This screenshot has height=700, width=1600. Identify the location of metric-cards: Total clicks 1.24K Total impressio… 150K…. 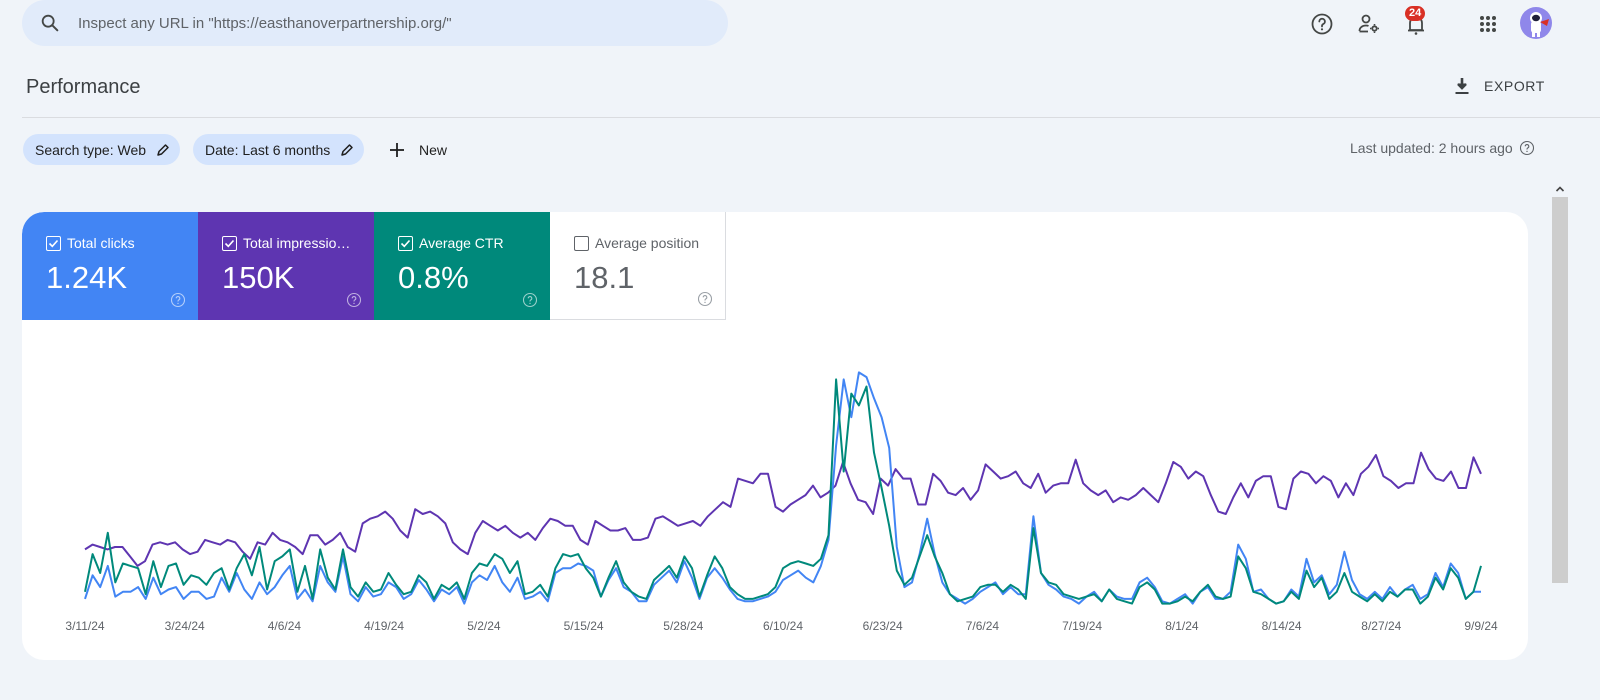
(374, 266).